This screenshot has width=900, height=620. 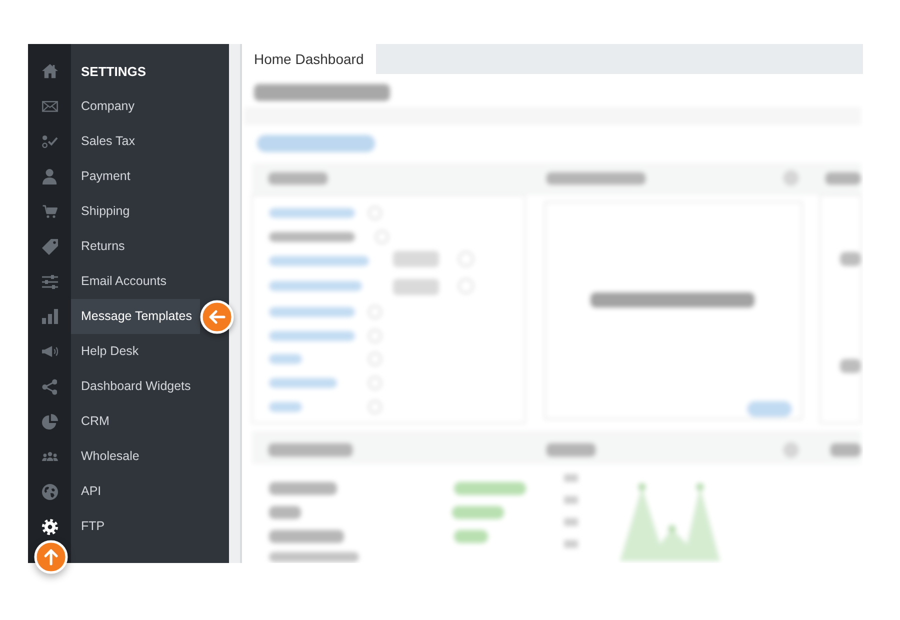 I want to click on sidebar-title: SETTINGS, so click(x=114, y=72).